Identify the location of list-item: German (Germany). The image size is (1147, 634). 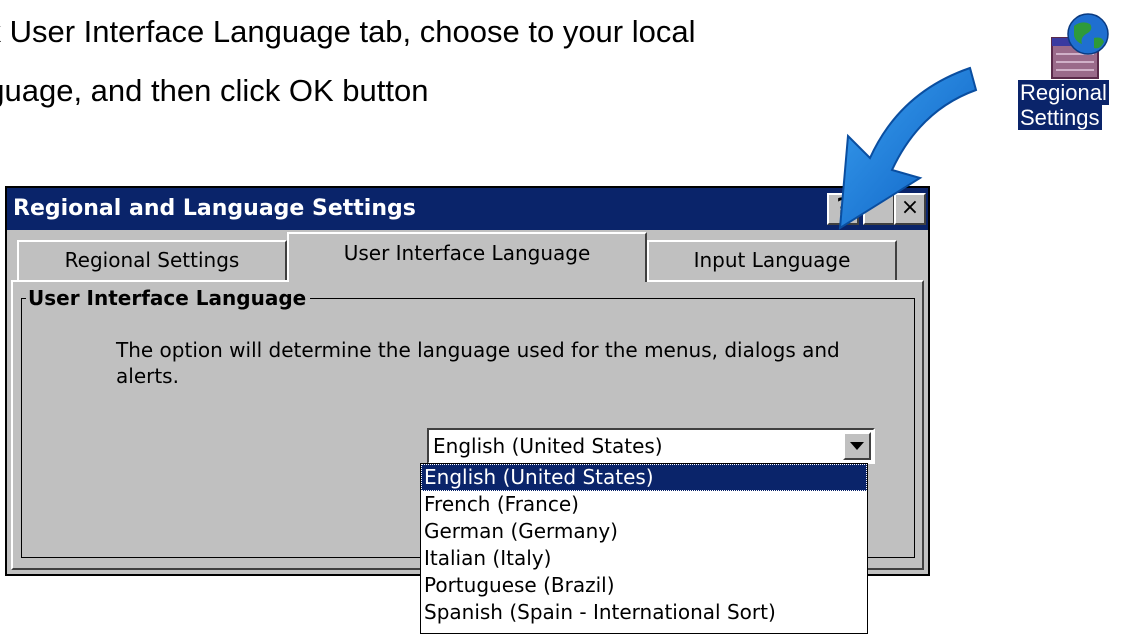
(644, 531).